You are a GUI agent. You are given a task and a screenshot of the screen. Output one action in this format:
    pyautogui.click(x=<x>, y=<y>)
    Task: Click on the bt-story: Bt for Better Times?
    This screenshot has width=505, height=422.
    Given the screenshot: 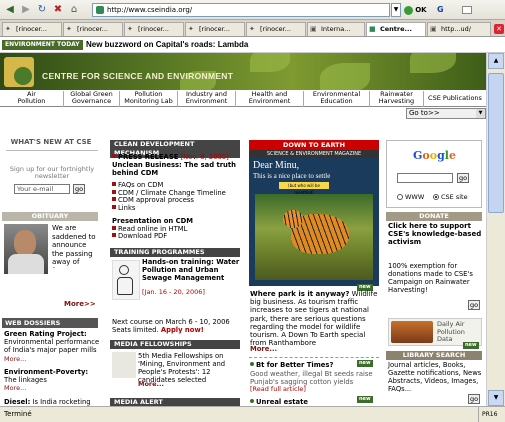 What is the action you would take?
    pyautogui.click(x=305, y=365)
    